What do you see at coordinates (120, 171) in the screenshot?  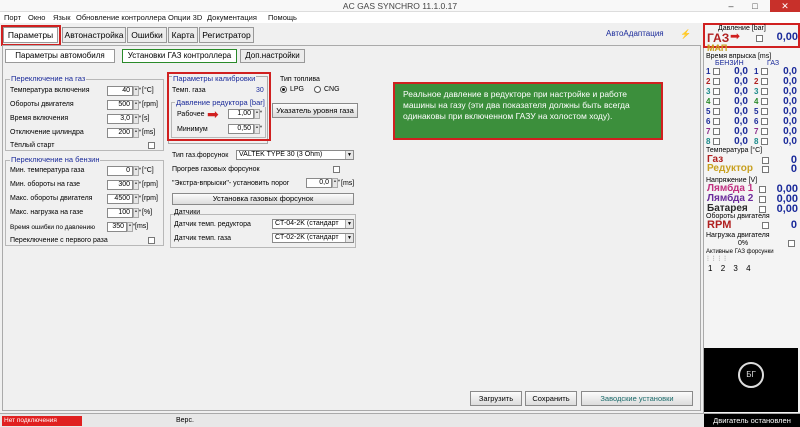 I see `min-gas-temp-input: 0` at bounding box center [120, 171].